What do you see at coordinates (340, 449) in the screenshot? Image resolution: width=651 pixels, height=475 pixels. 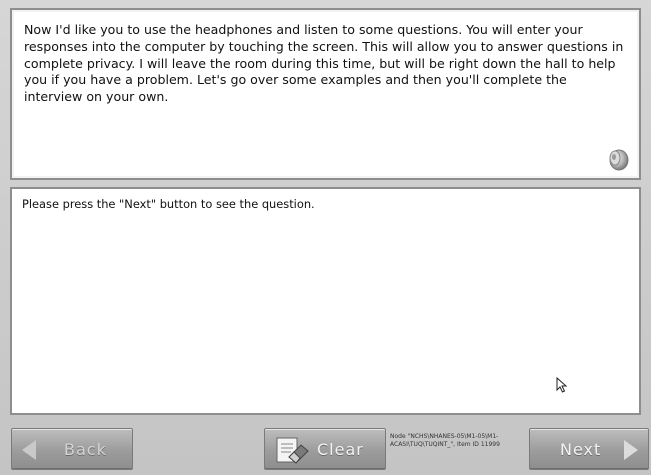 I see `clear-button-label: Clear` at bounding box center [340, 449].